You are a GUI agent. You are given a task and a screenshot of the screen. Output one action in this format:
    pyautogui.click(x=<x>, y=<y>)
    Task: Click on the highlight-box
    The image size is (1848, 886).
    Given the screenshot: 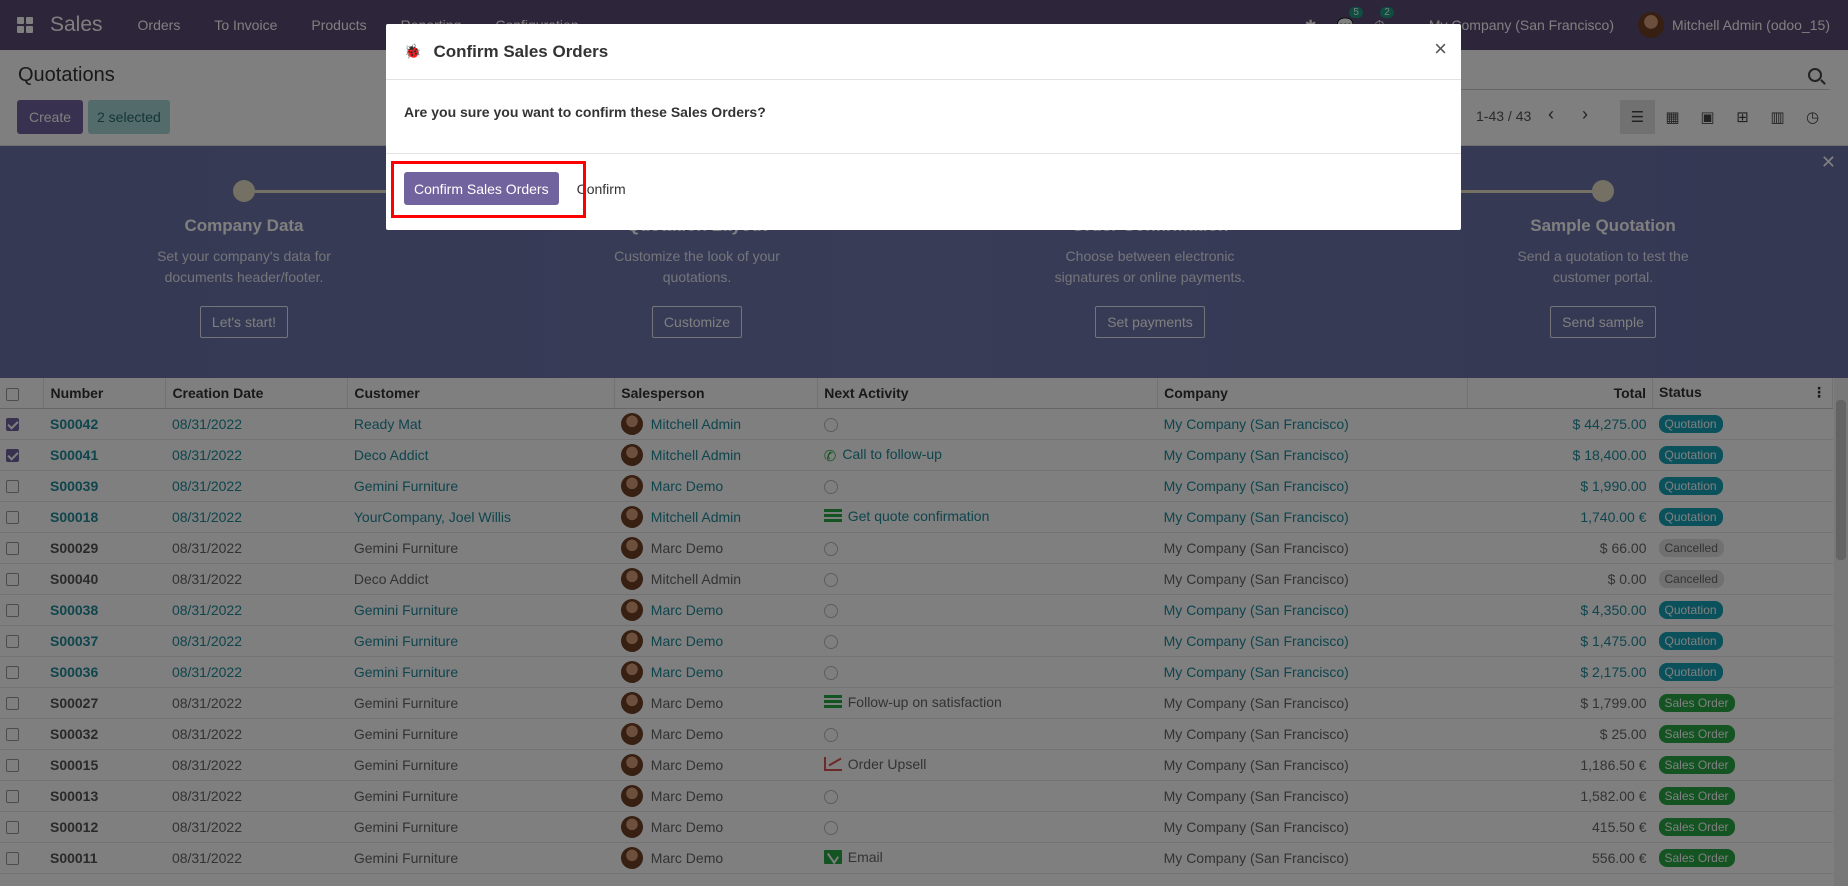 What is the action you would take?
    pyautogui.click(x=488, y=189)
    